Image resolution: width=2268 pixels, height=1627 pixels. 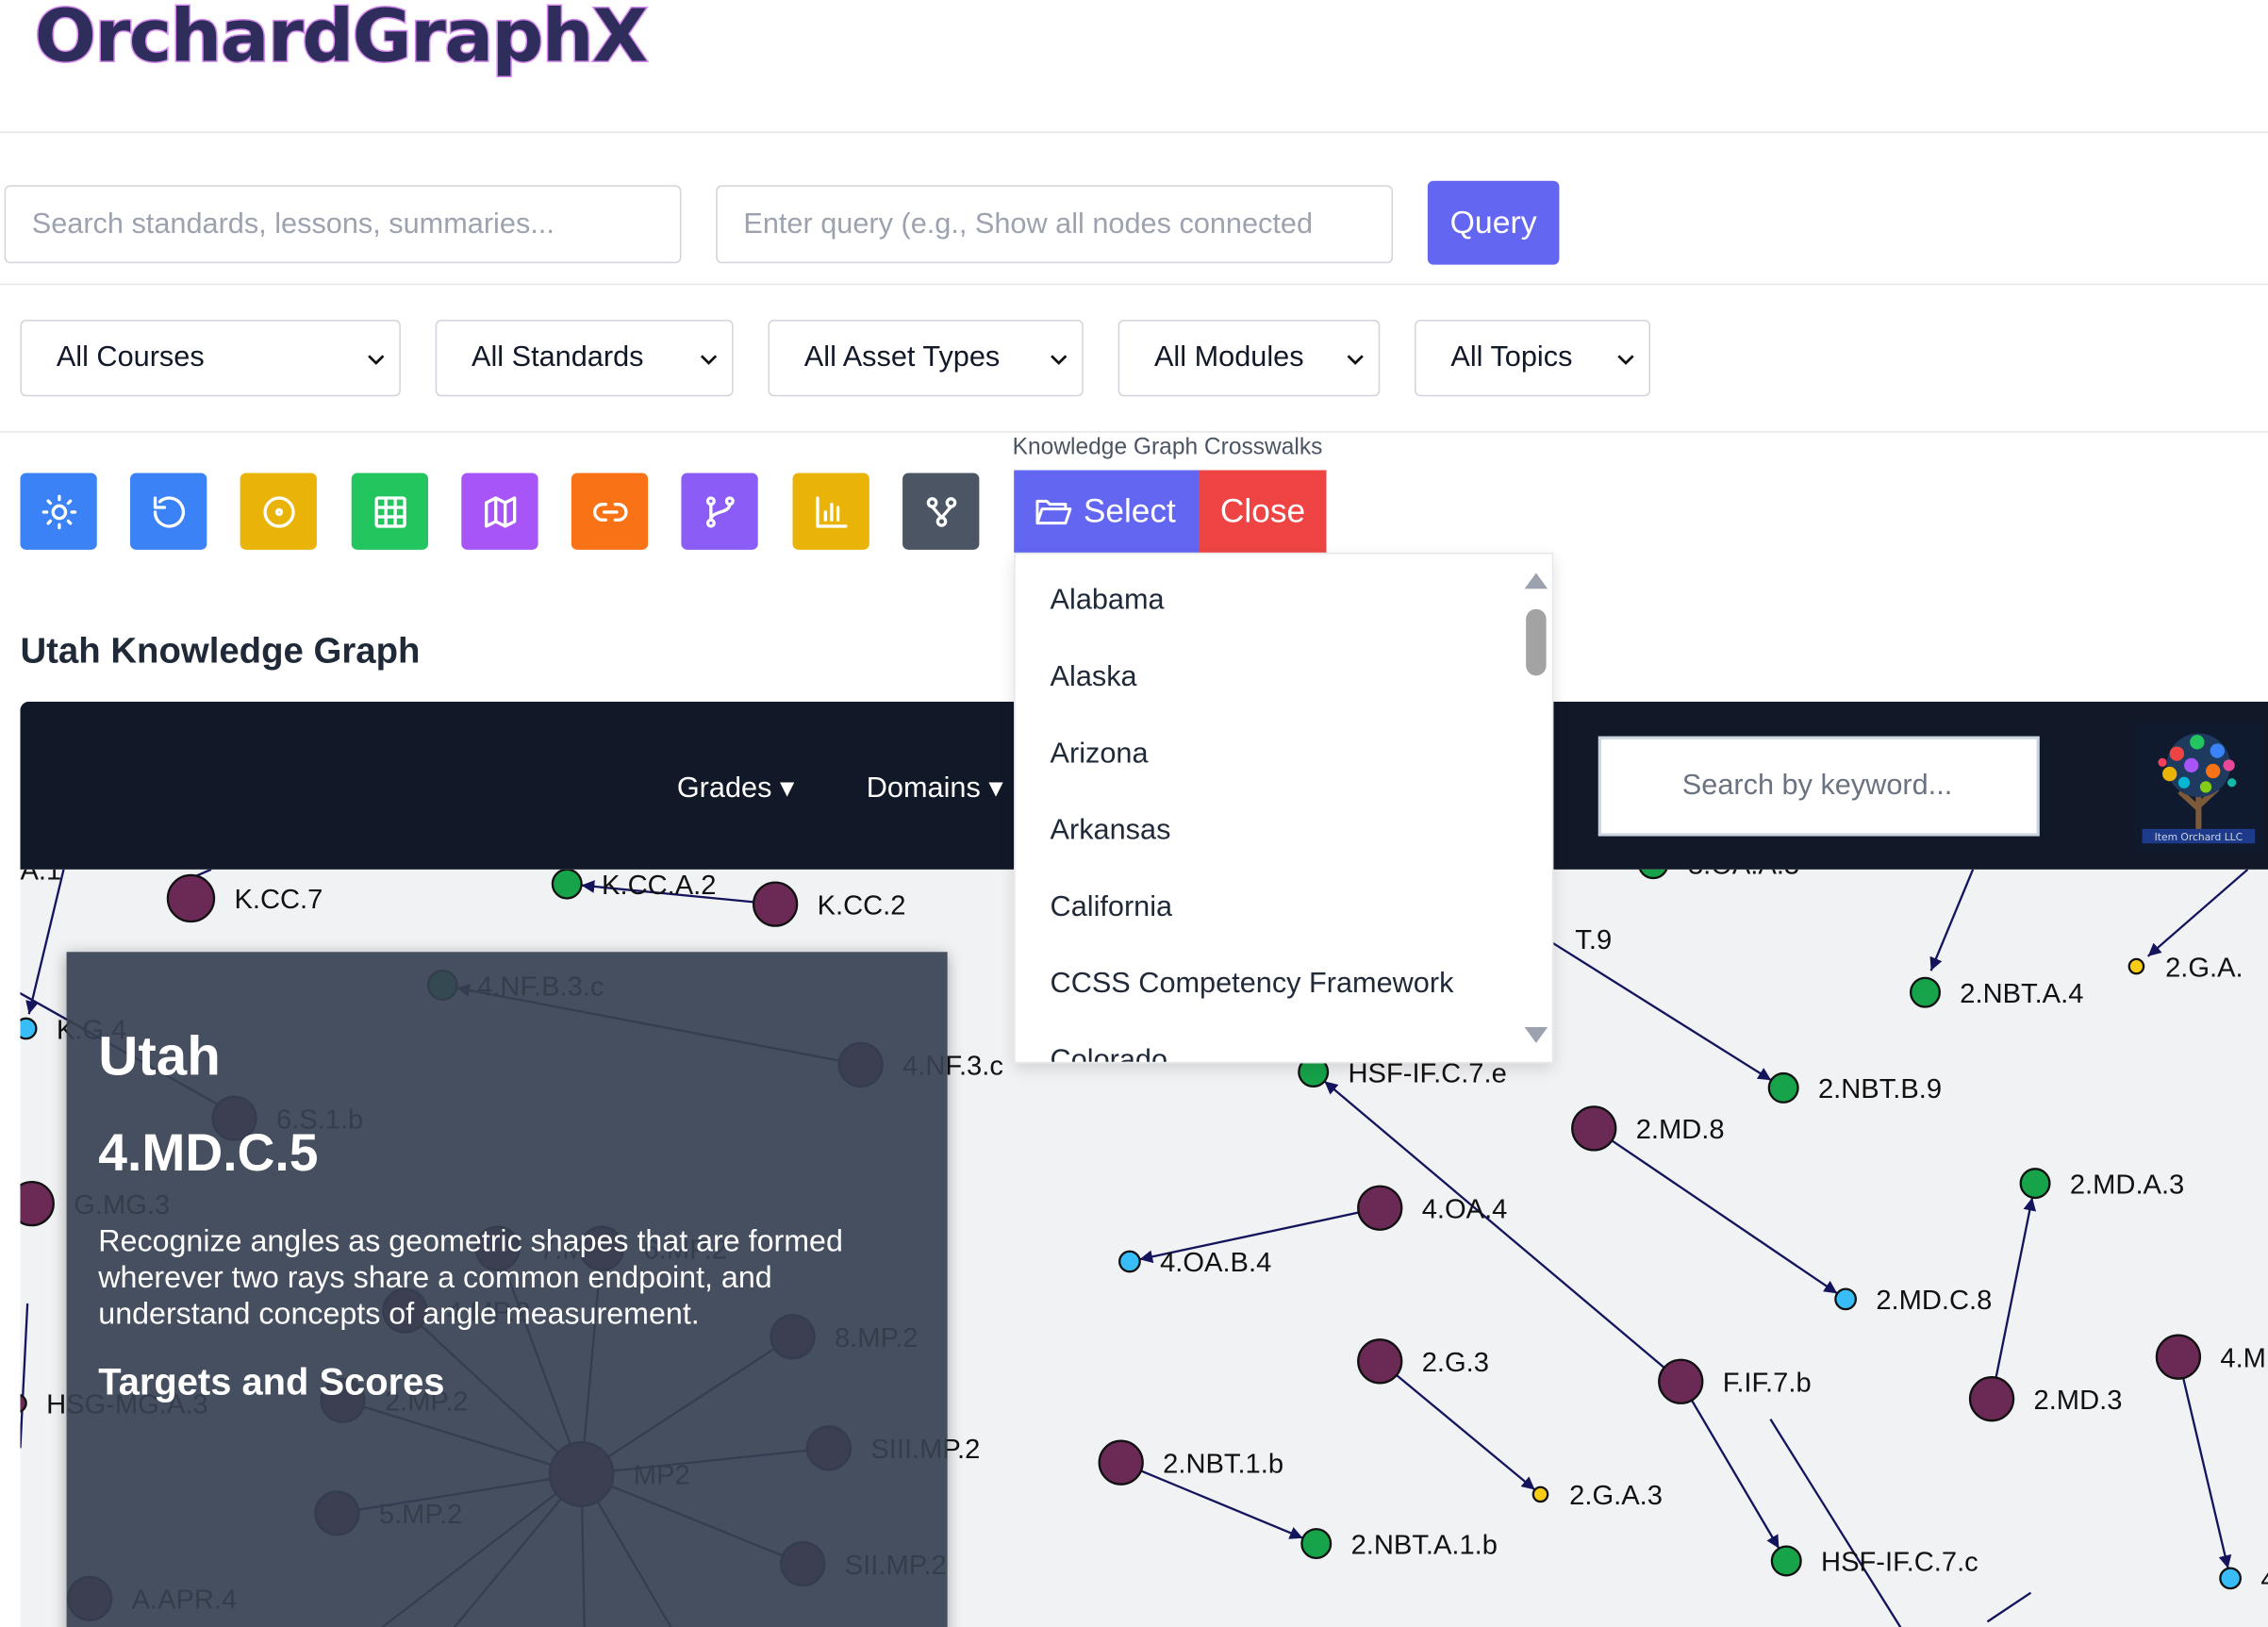 What do you see at coordinates (1194, 1263) in the screenshot?
I see `graph-node: 4.OA.B.4` at bounding box center [1194, 1263].